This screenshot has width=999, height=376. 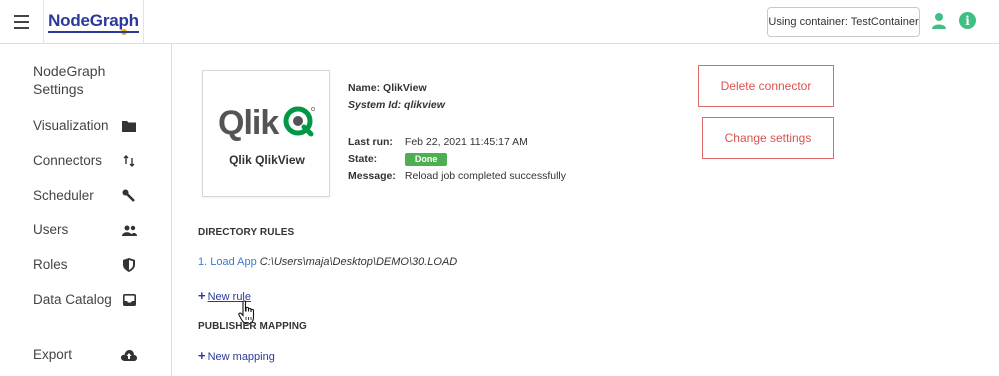 I want to click on last-run-value: Feb 22, 2021 11:45:17 AM, so click(x=466, y=142).